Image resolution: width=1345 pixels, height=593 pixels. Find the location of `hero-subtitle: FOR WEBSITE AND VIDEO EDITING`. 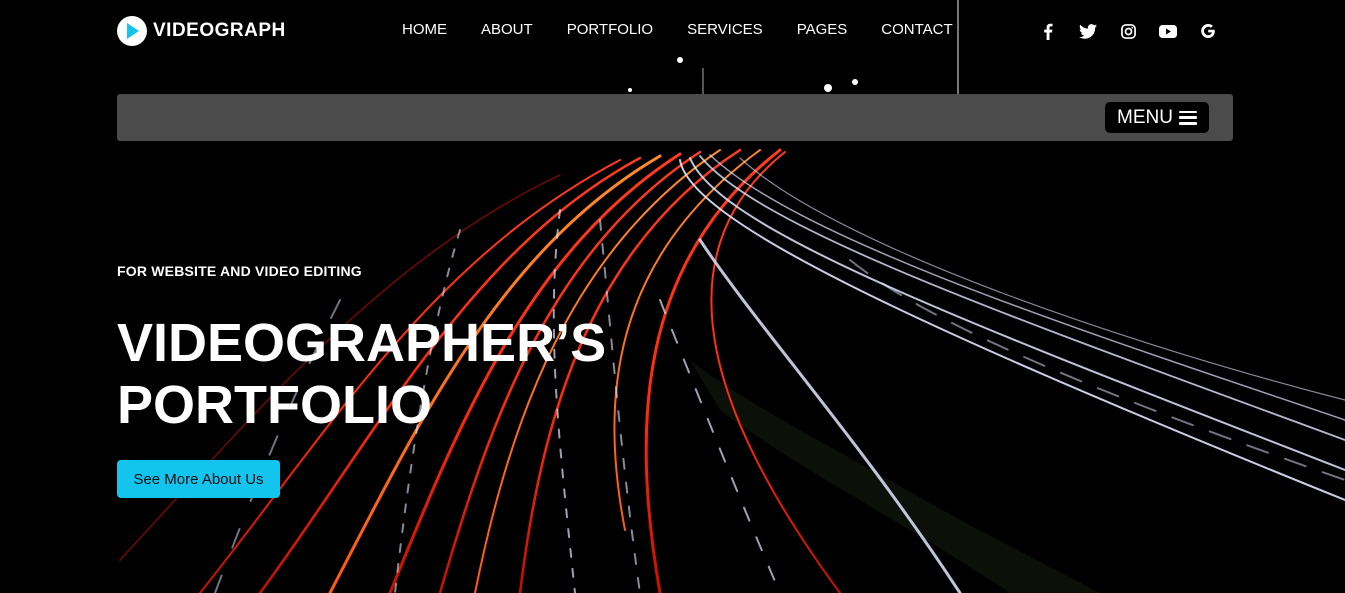

hero-subtitle: FOR WEBSITE AND VIDEO EDITING is located at coordinates (239, 271).